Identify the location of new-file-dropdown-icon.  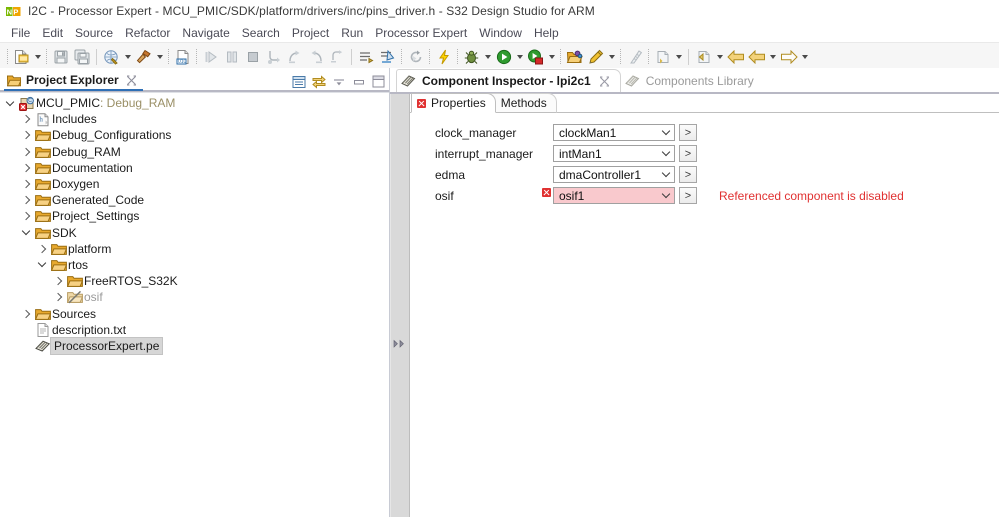
(37, 56).